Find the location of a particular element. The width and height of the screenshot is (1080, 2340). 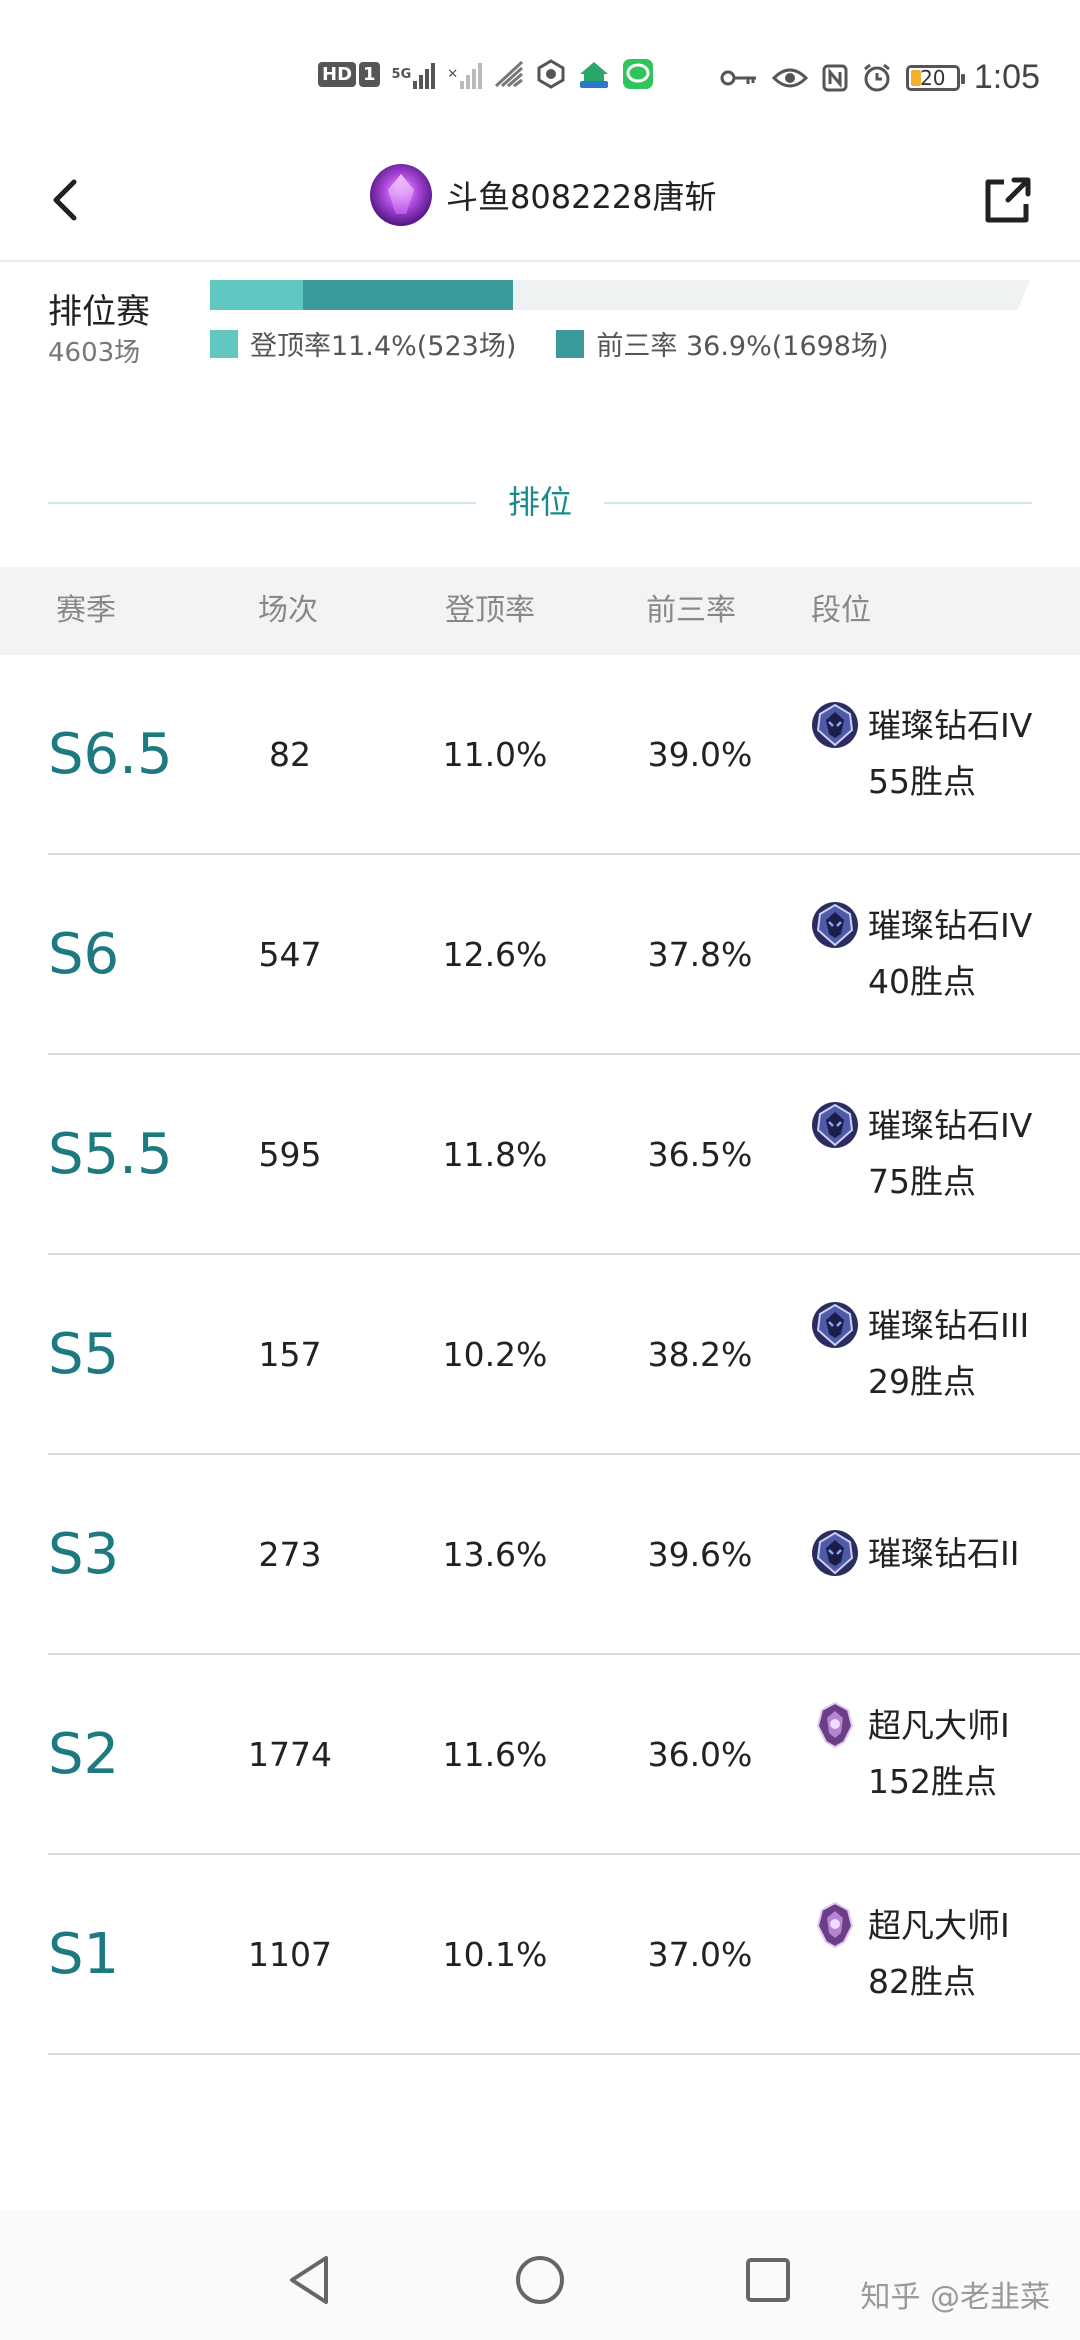

table-row: S6 547 12.6% 37.8% 璀璨钻石IV 40胜点 is located at coordinates (540, 955).